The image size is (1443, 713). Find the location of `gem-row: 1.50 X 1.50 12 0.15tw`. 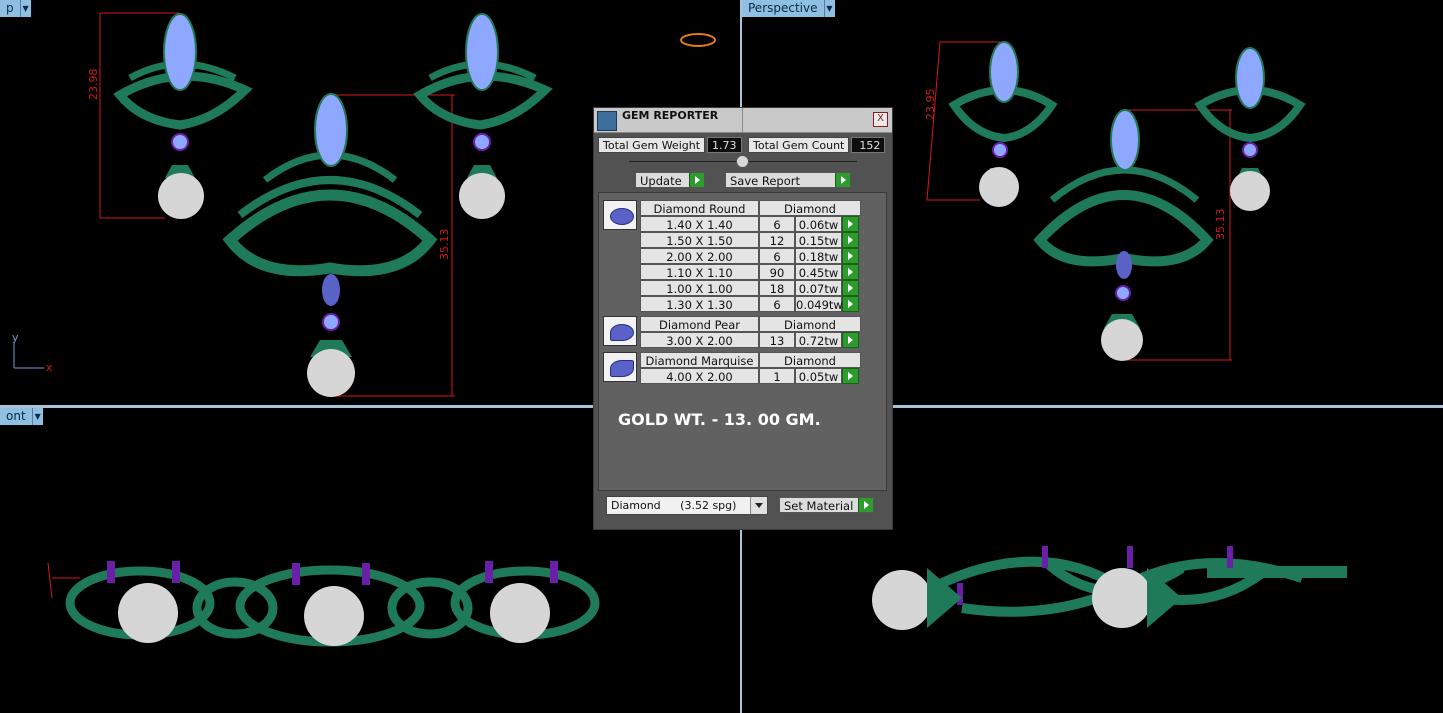

gem-row: 1.50 X 1.50 12 0.15tw is located at coordinates (749, 240).